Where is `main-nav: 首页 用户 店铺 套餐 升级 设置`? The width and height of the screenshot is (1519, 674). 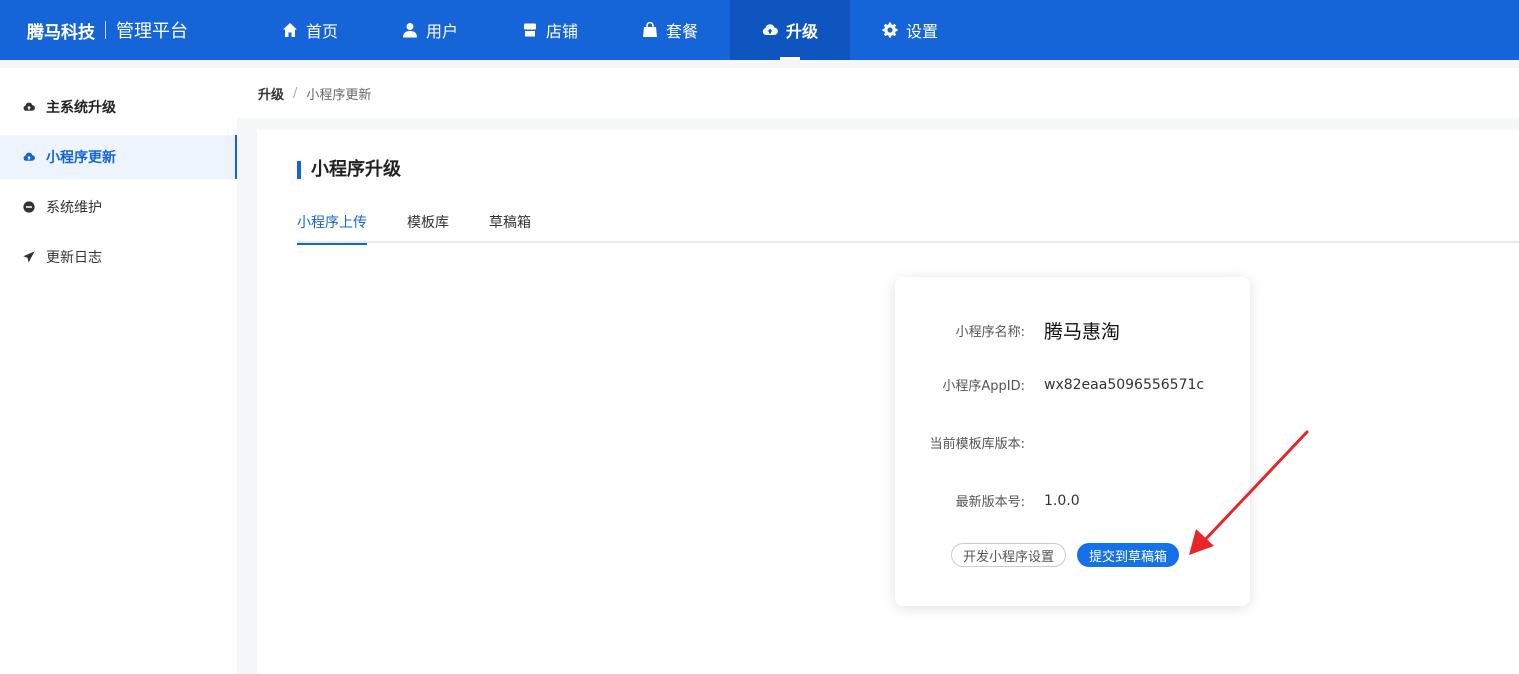 main-nav: 首页 用户 店铺 套餐 升级 设置 is located at coordinates (610, 30).